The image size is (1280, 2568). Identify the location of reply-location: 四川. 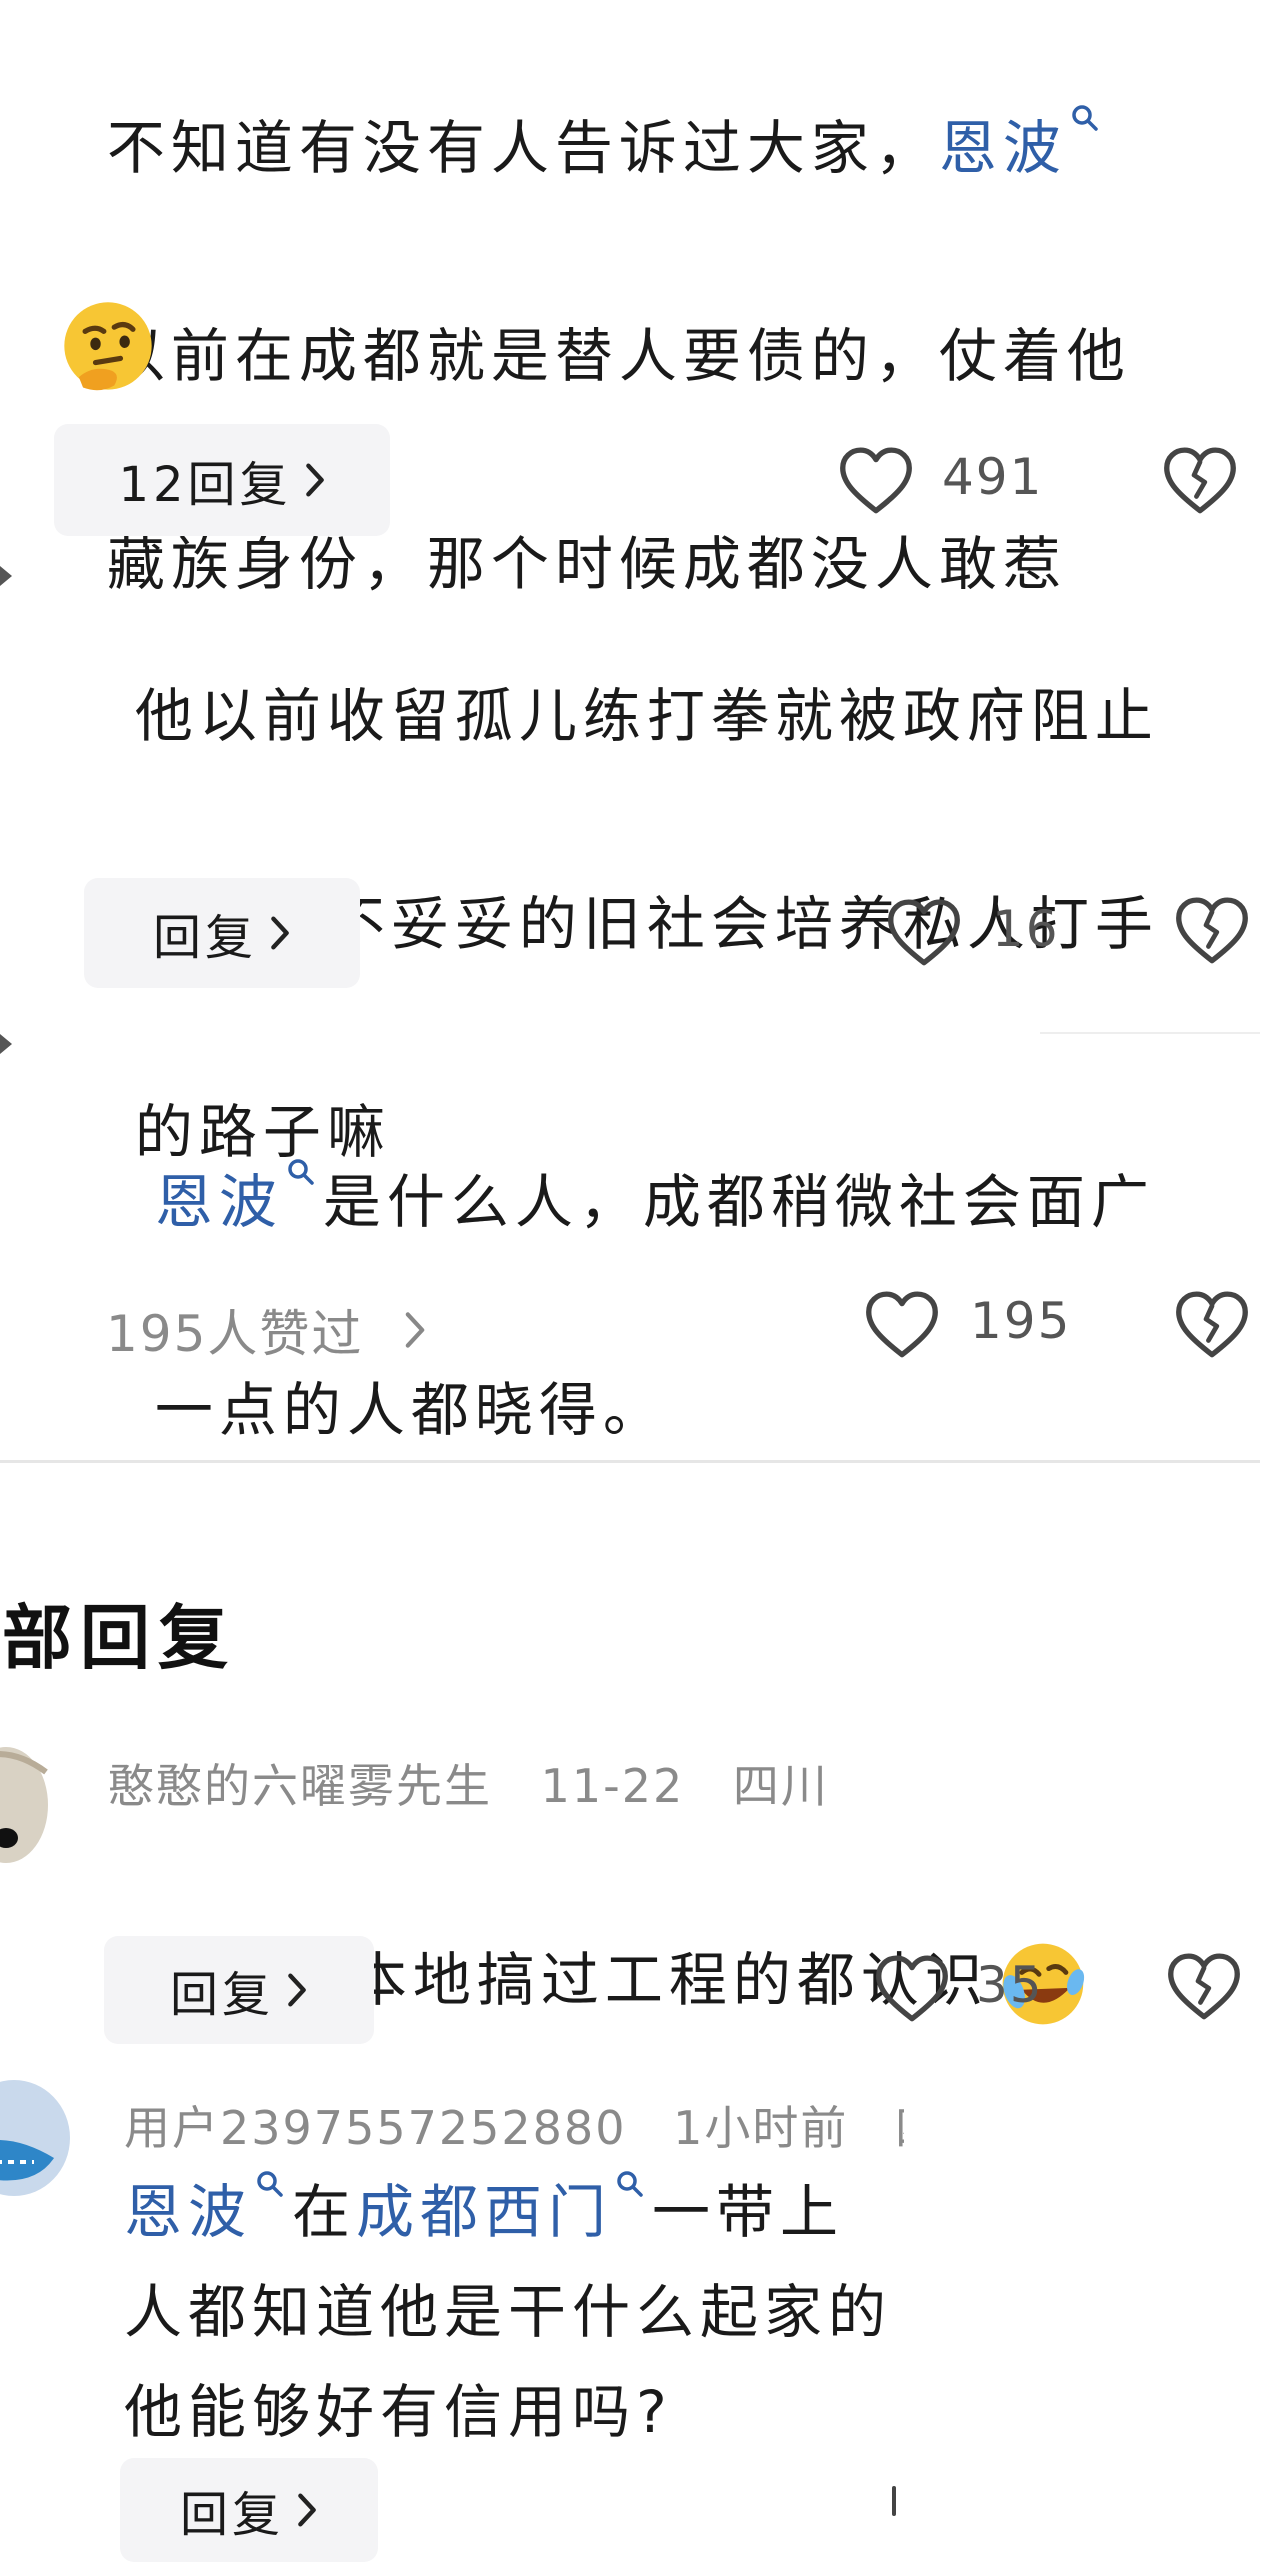
(780, 1786).